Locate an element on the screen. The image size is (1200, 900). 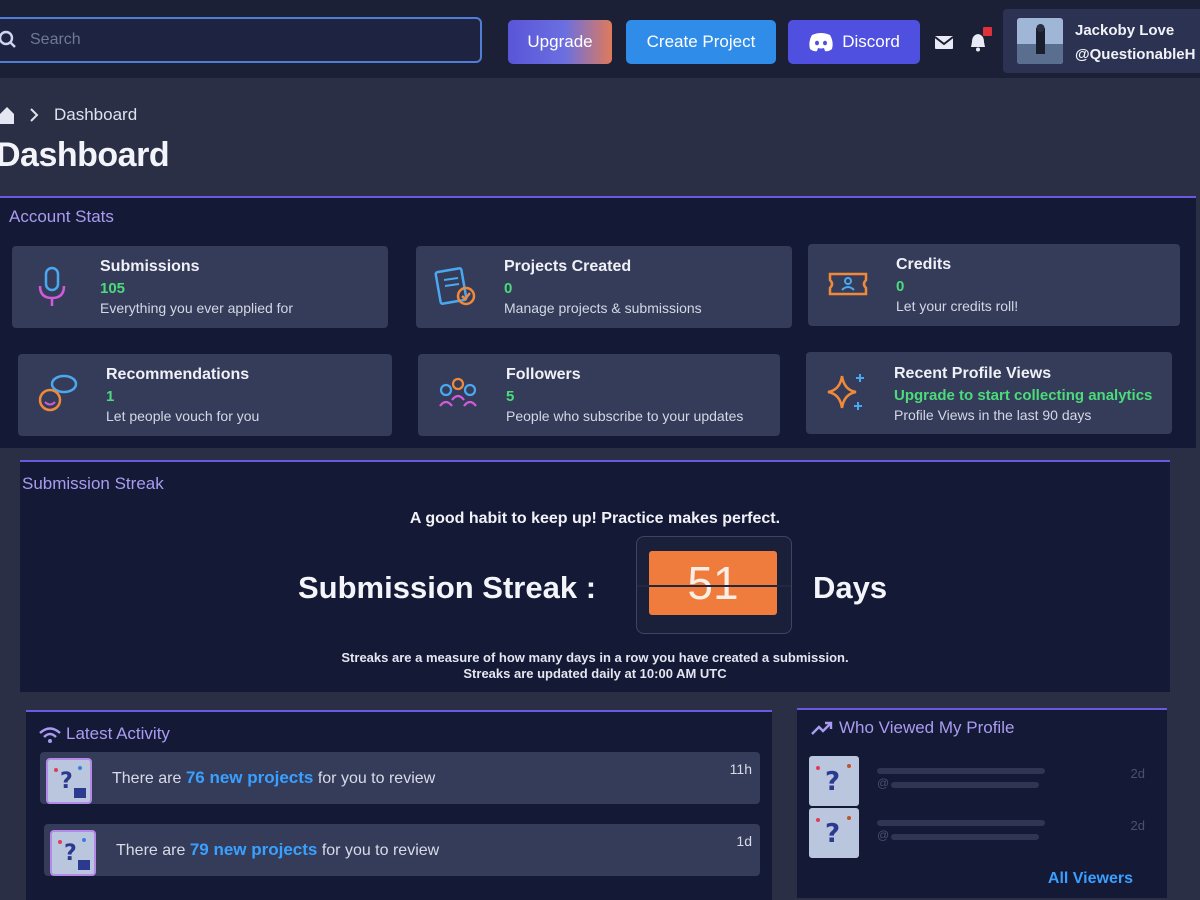
streak-unit: Days is located at coordinates (850, 587).